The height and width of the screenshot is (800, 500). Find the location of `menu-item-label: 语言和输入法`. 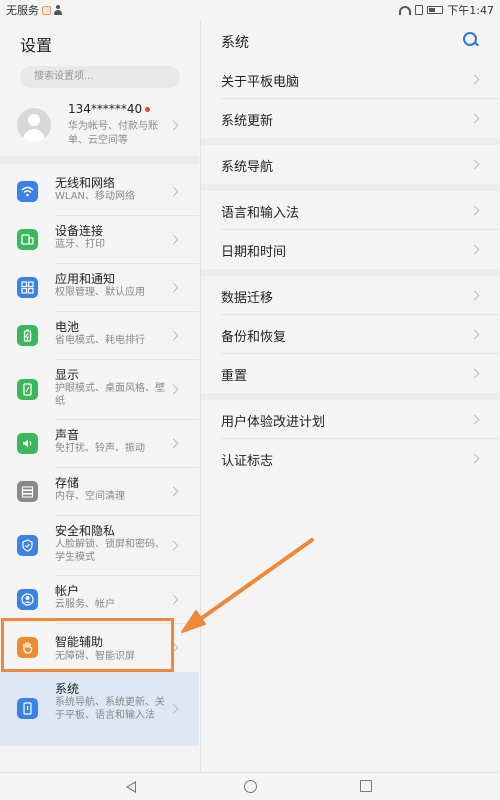

menu-item-label: 语言和输入法 is located at coordinates (260, 213).